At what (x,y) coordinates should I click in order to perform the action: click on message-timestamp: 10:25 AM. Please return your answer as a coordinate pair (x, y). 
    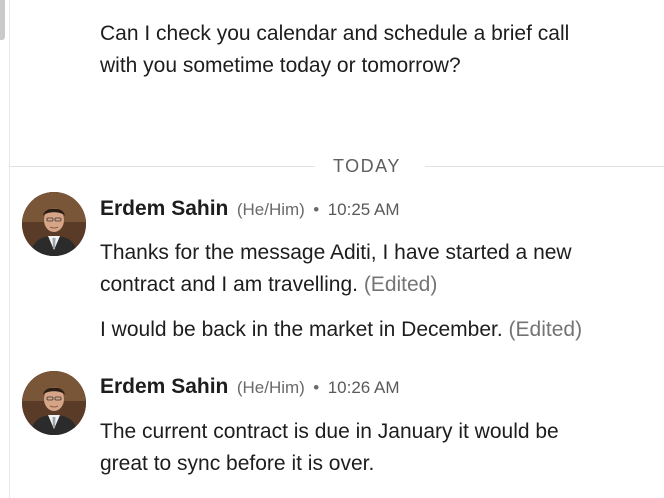
    Looking at the image, I should click on (363, 209).